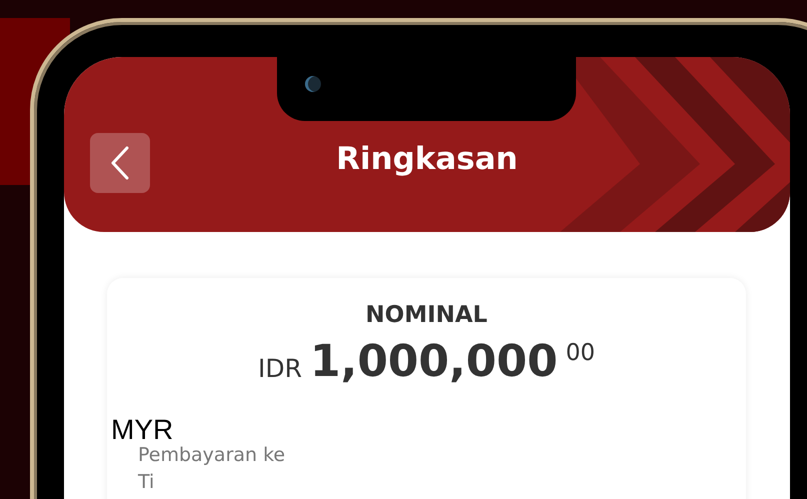 This screenshot has height=499, width=807. What do you see at coordinates (434, 361) in the screenshot?
I see `amount-value: 1,000,000` at bounding box center [434, 361].